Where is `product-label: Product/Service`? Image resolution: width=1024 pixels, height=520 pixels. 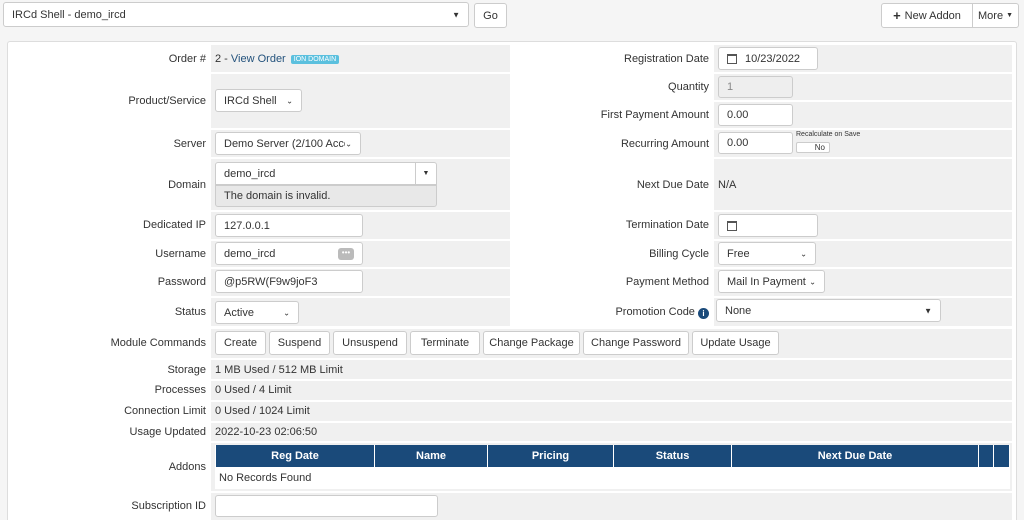
product-label: Product/Service is located at coordinates (167, 101).